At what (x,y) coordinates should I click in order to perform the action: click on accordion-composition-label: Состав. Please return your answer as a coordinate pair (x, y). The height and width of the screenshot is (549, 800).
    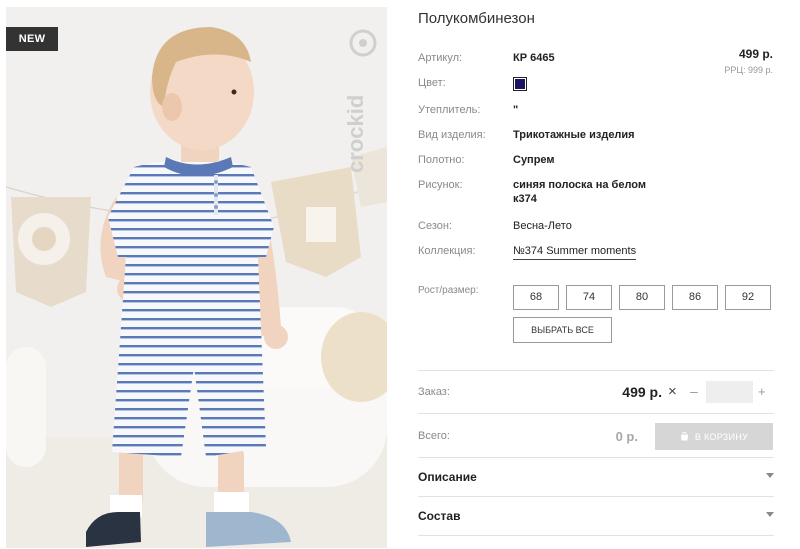
    Looking at the image, I should click on (439, 516).